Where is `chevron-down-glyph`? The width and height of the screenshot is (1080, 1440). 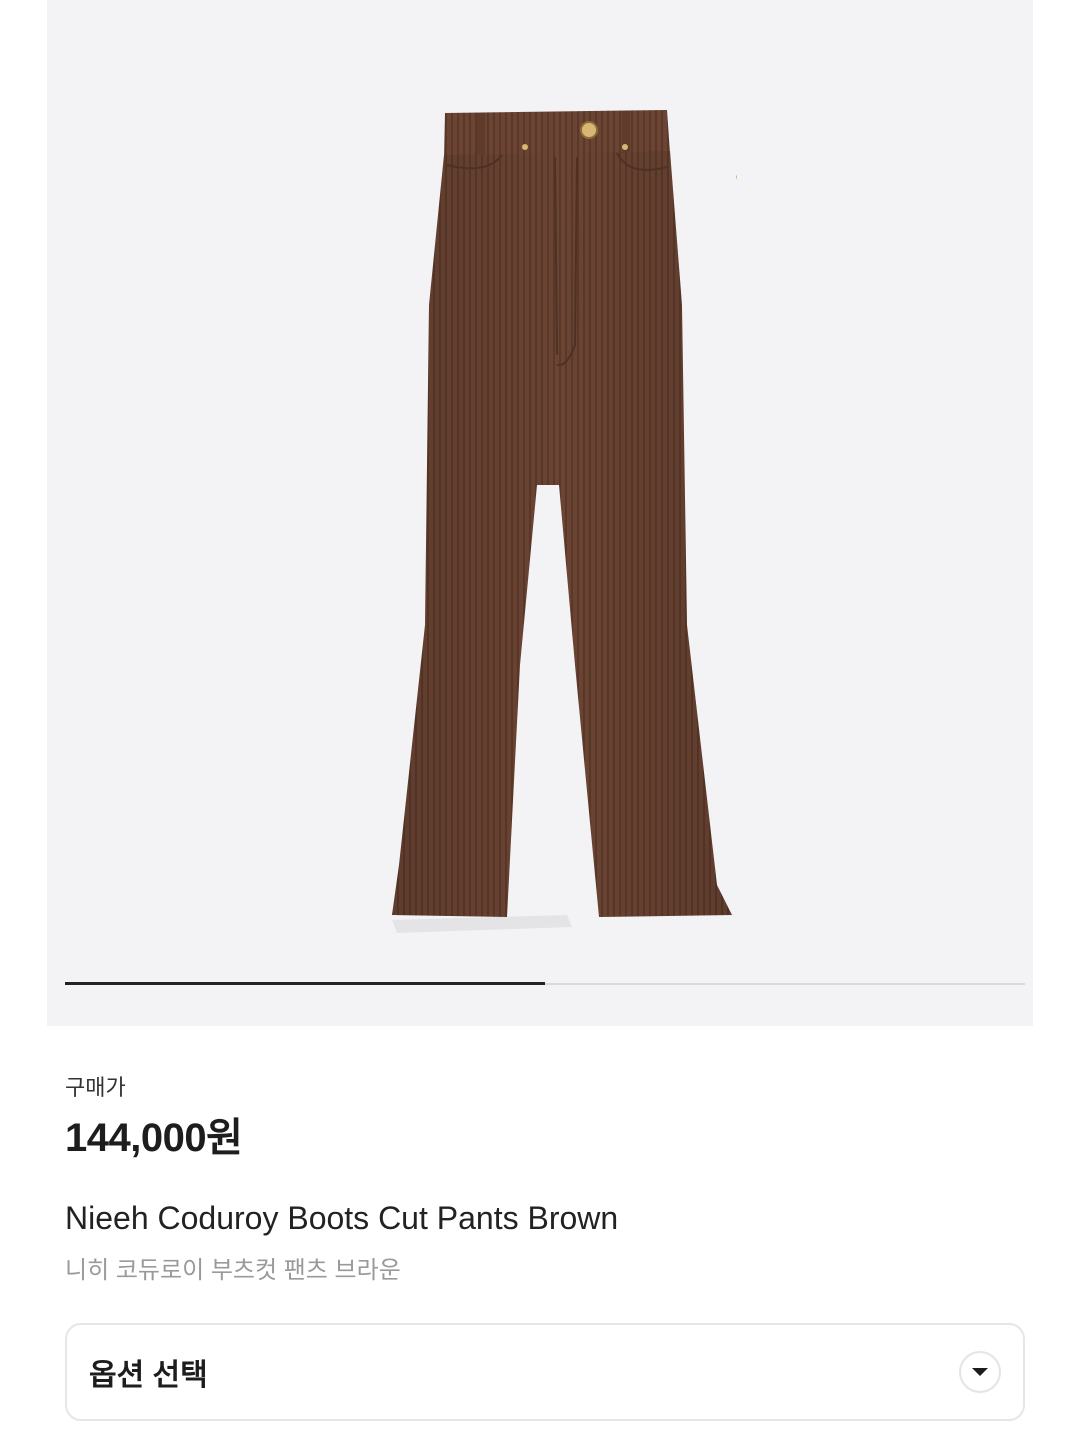 chevron-down-glyph is located at coordinates (980, 1372).